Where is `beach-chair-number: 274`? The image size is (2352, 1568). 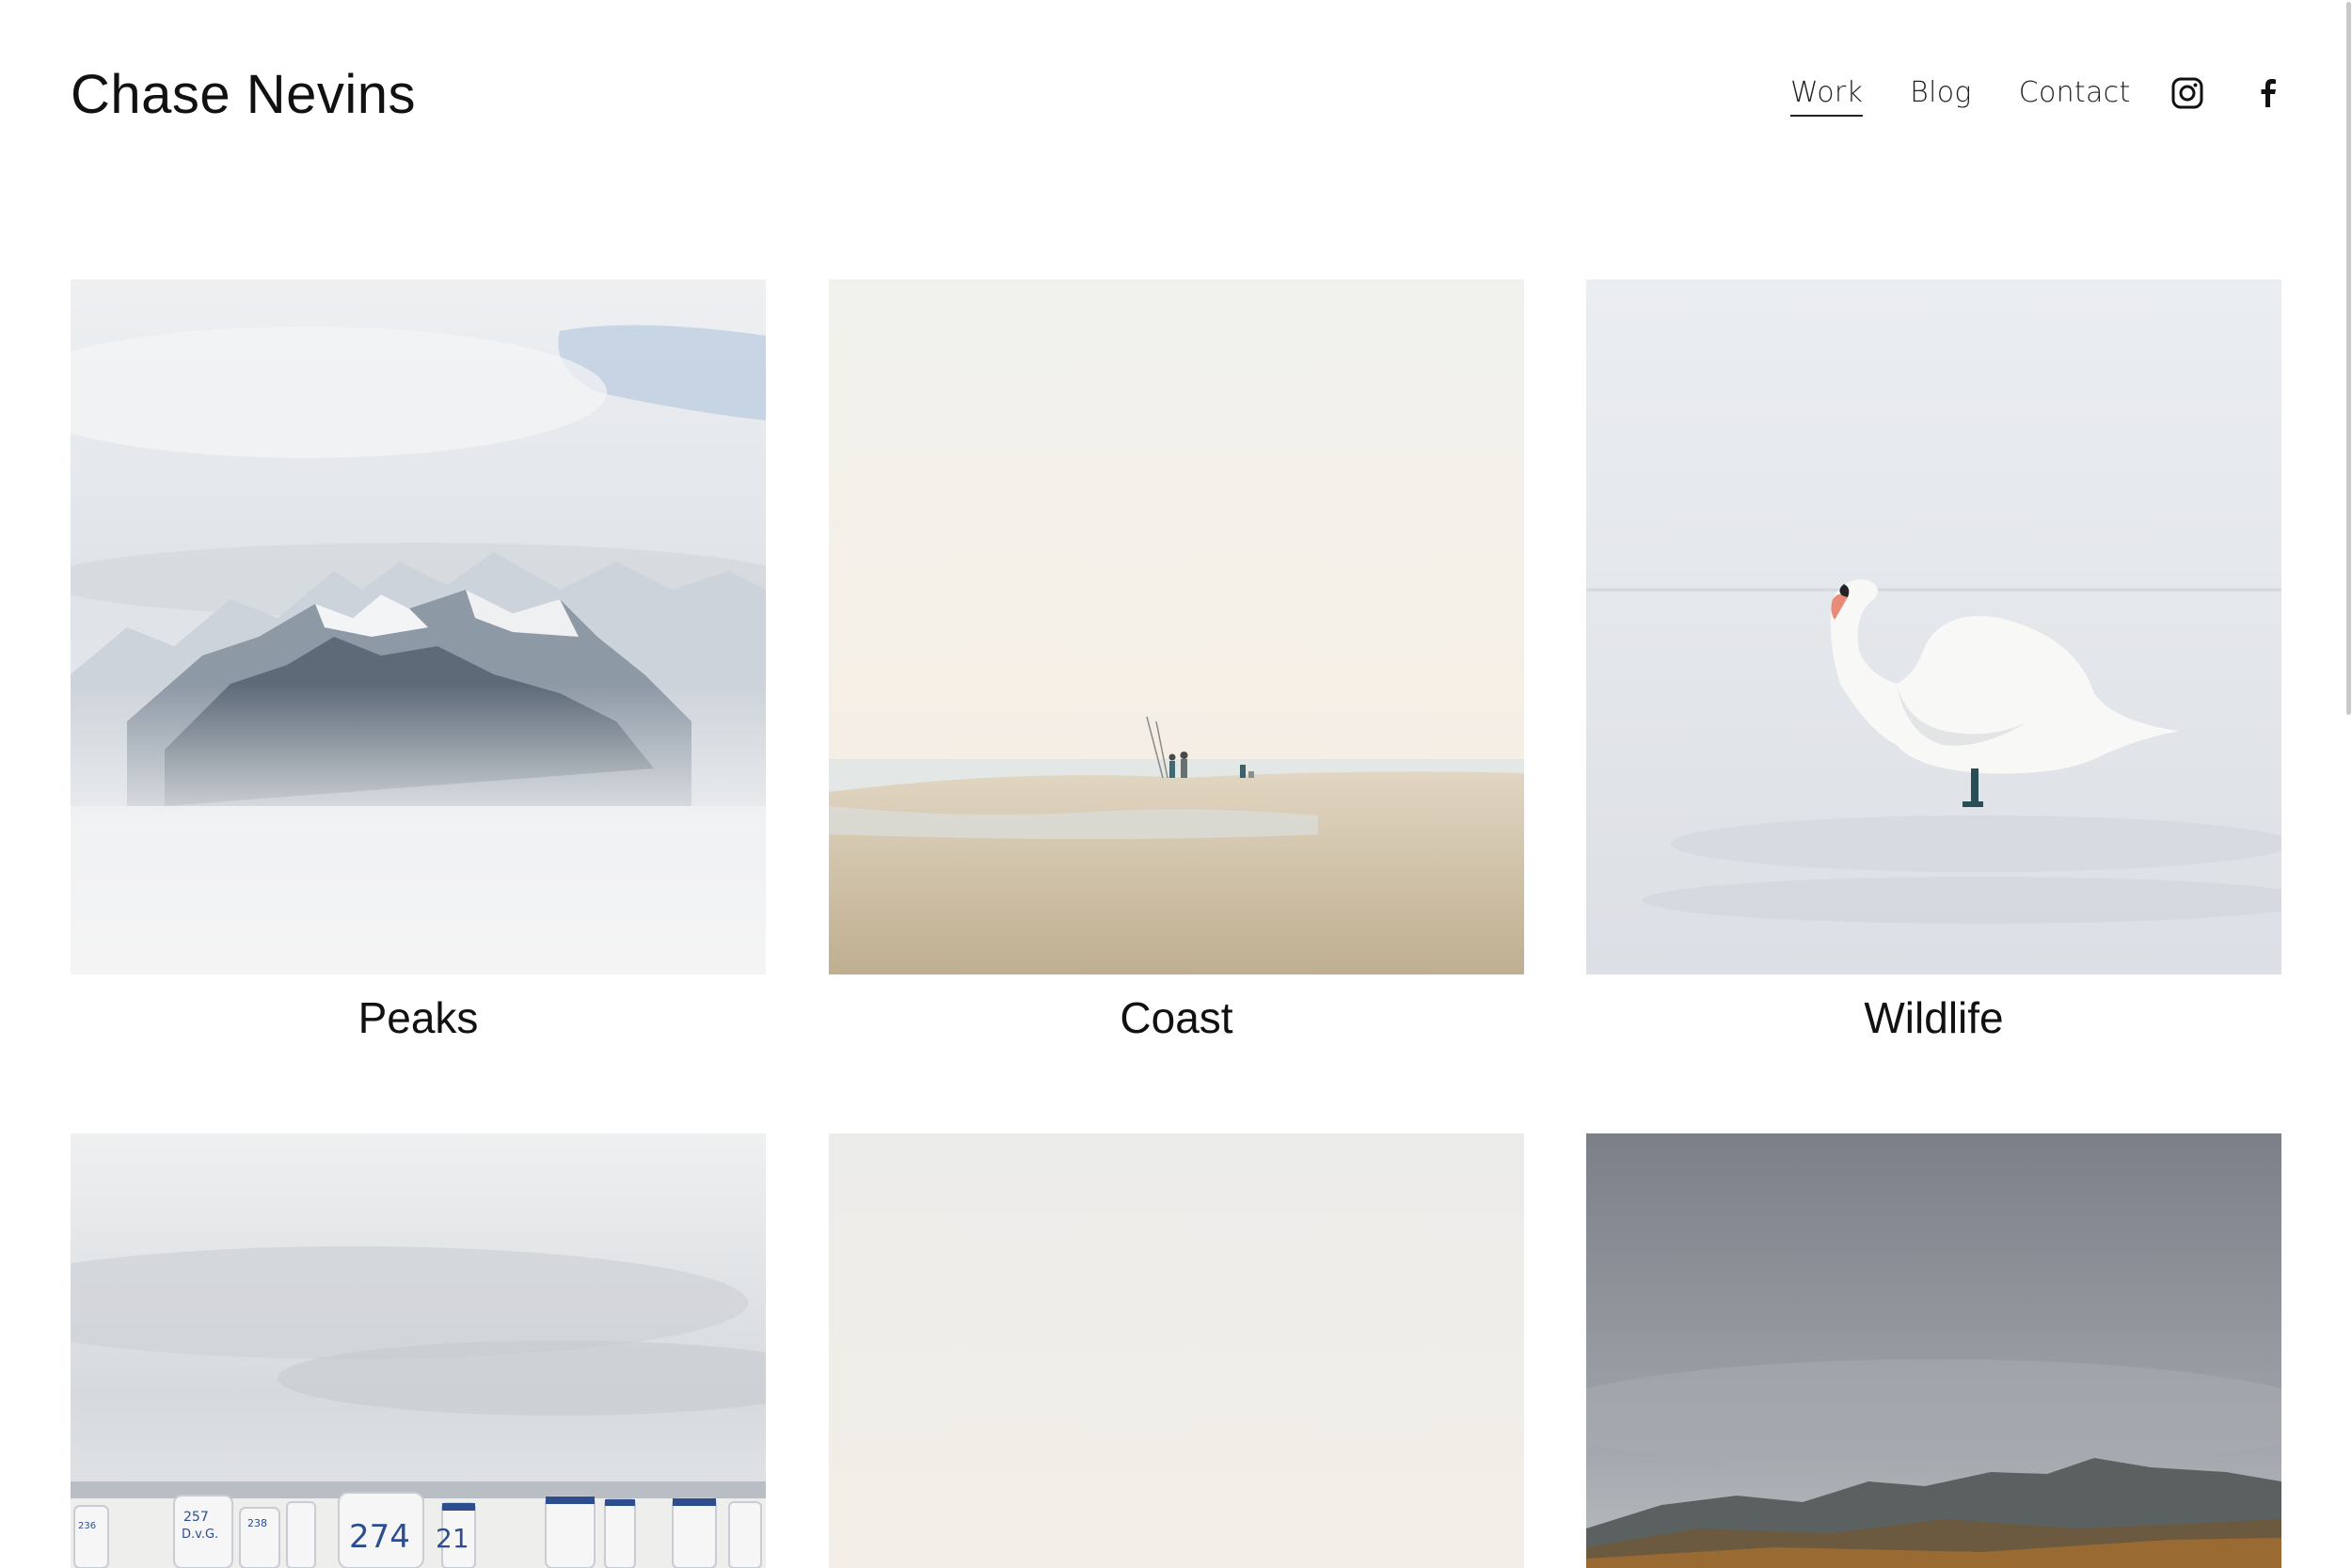
beach-chair-number: 274 is located at coordinates (379, 1537).